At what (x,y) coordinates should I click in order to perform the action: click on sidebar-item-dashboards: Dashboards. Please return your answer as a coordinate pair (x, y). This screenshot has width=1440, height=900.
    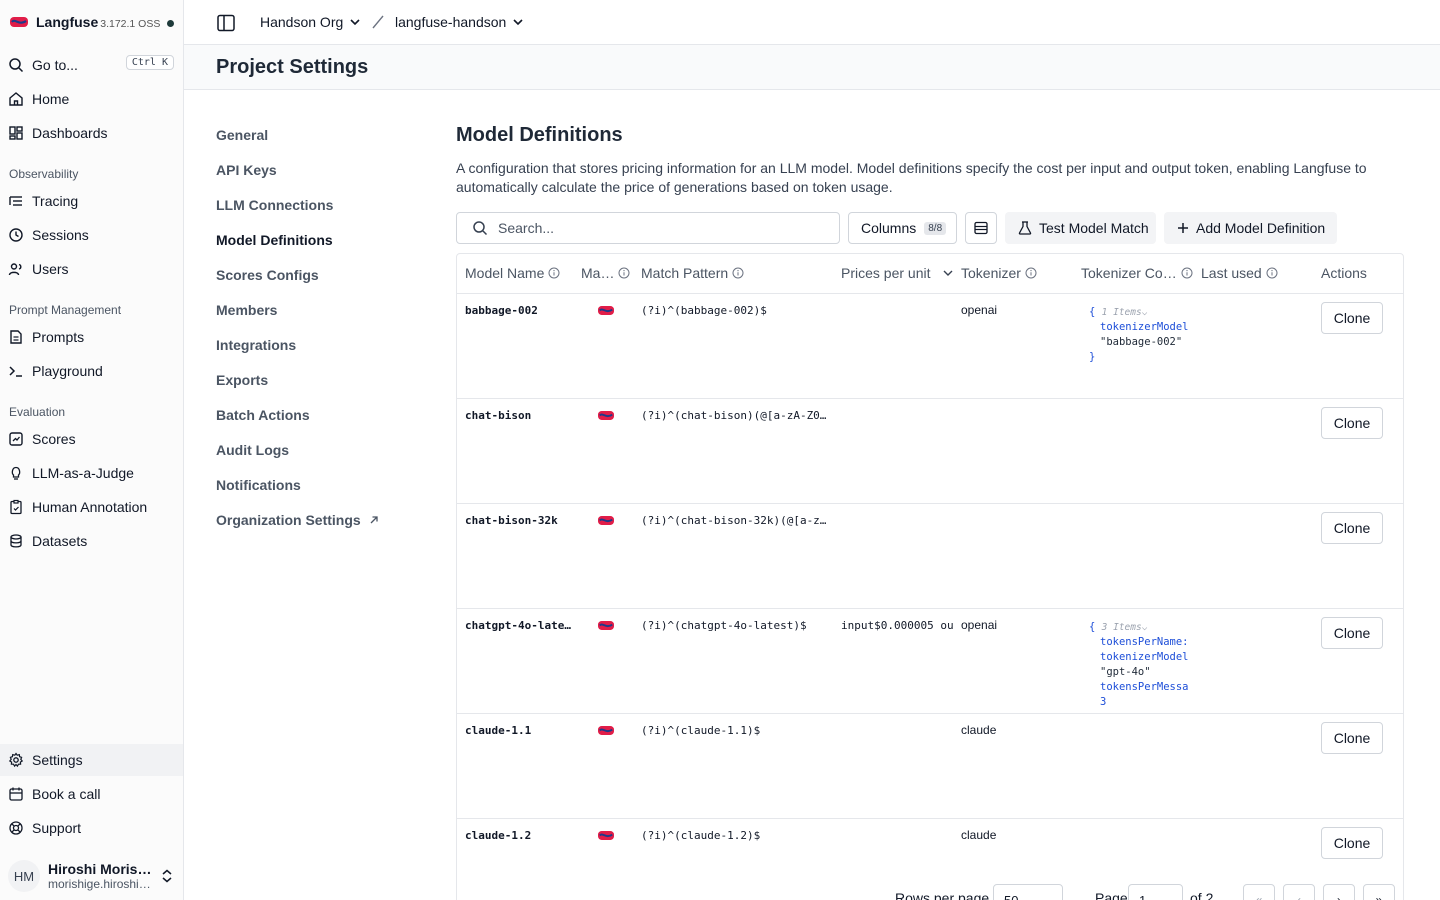
    Looking at the image, I should click on (93, 133).